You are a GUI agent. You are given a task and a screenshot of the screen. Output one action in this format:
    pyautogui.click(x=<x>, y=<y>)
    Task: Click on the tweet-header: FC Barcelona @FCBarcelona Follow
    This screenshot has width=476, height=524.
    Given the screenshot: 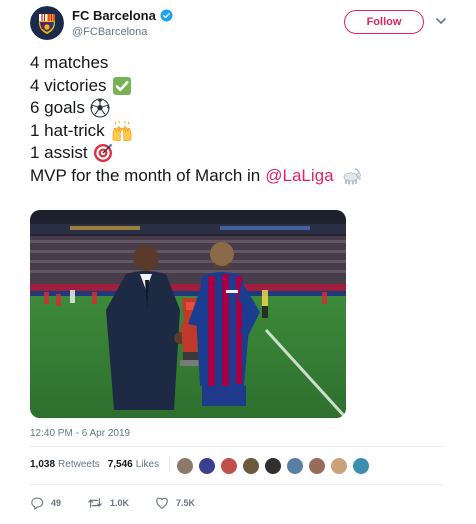 What is the action you would take?
    pyautogui.click(x=240, y=24)
    